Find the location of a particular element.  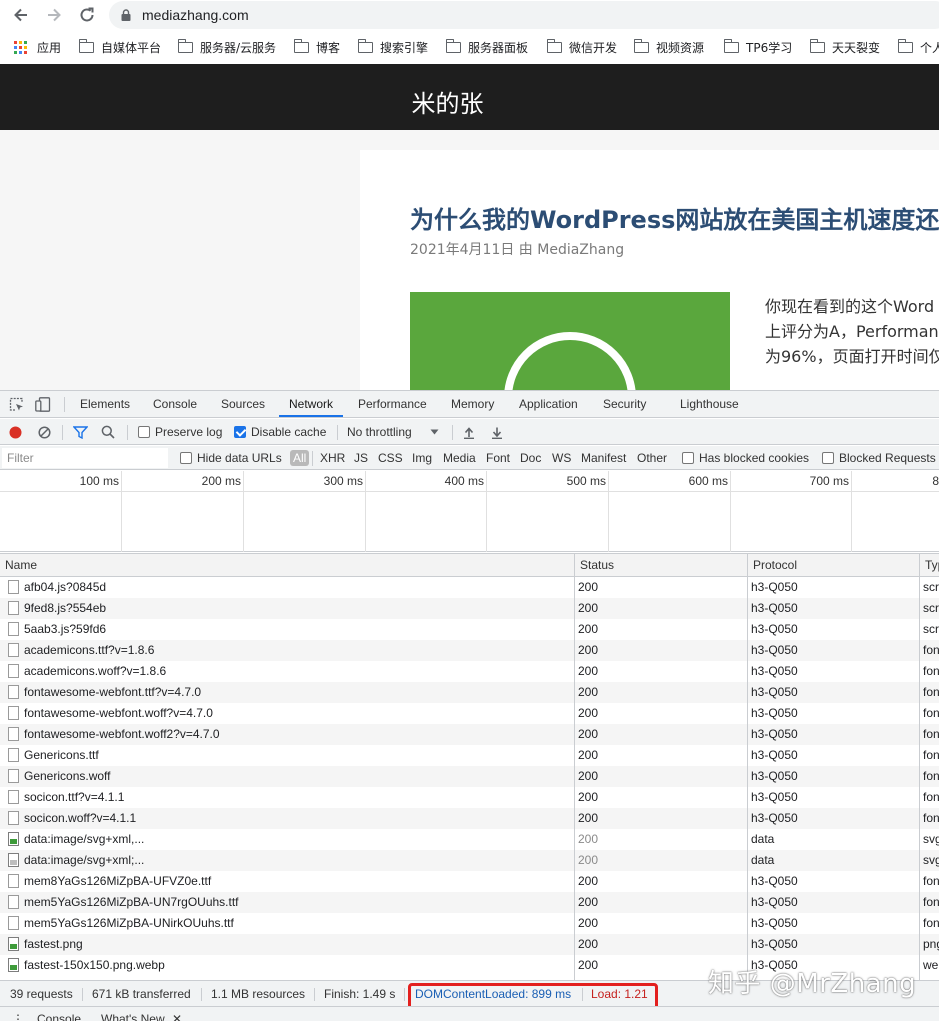

tab-memory: Memory is located at coordinates (472, 404).